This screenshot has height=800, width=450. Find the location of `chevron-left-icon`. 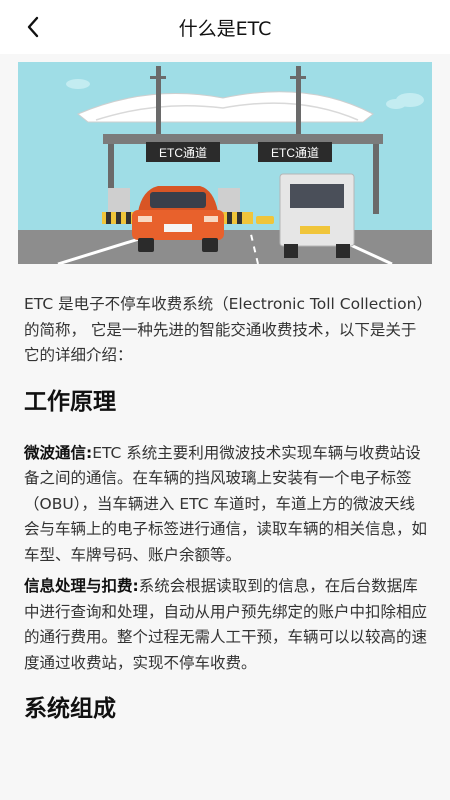

chevron-left-icon is located at coordinates (33, 27).